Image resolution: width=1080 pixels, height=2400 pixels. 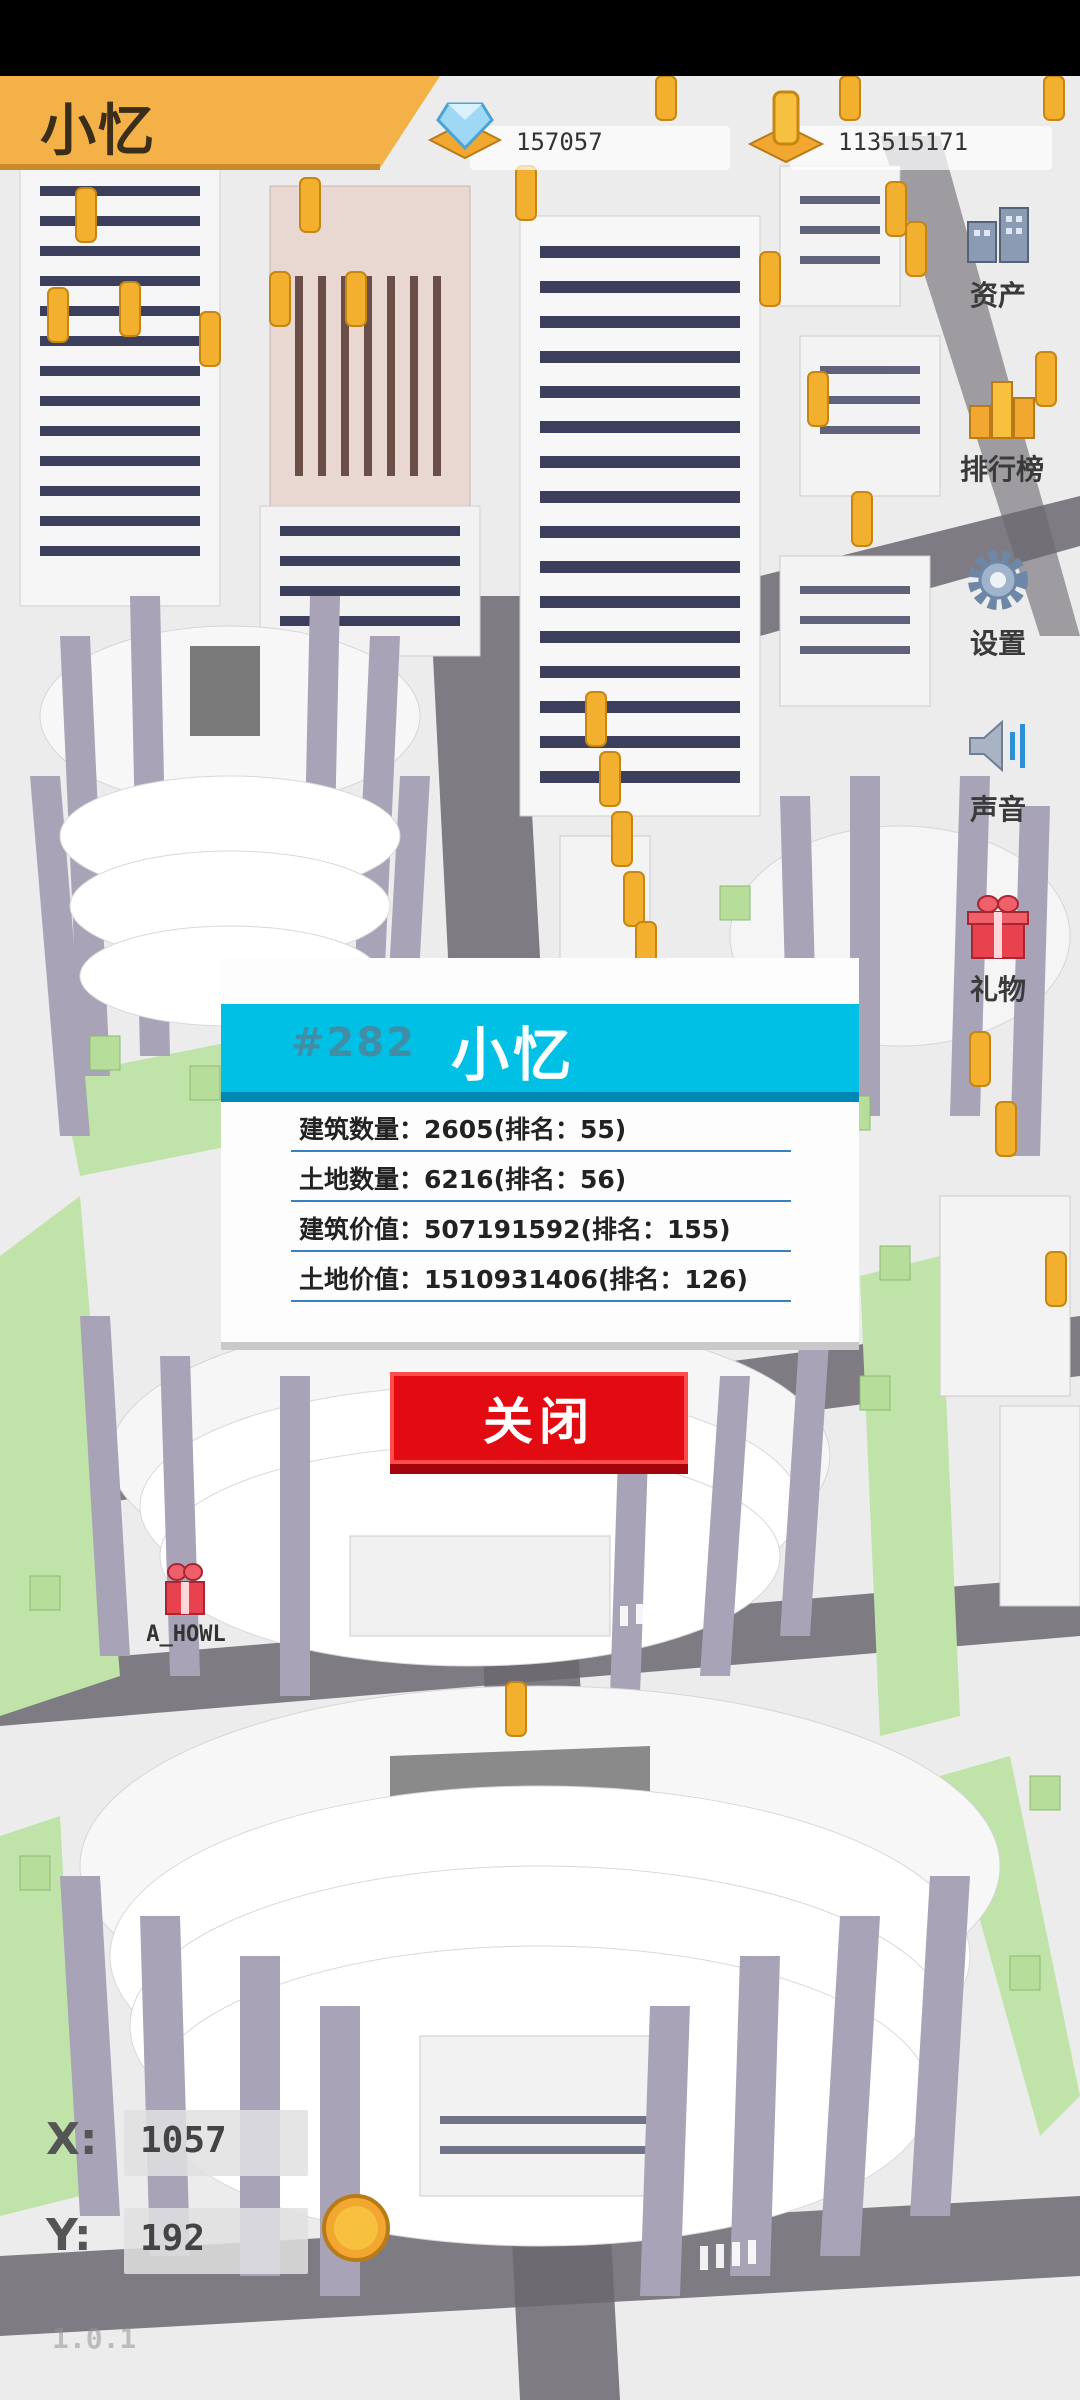 What do you see at coordinates (515, 1229) in the screenshot?
I see `stat-text: 建筑价值：507191592(排名：155)` at bounding box center [515, 1229].